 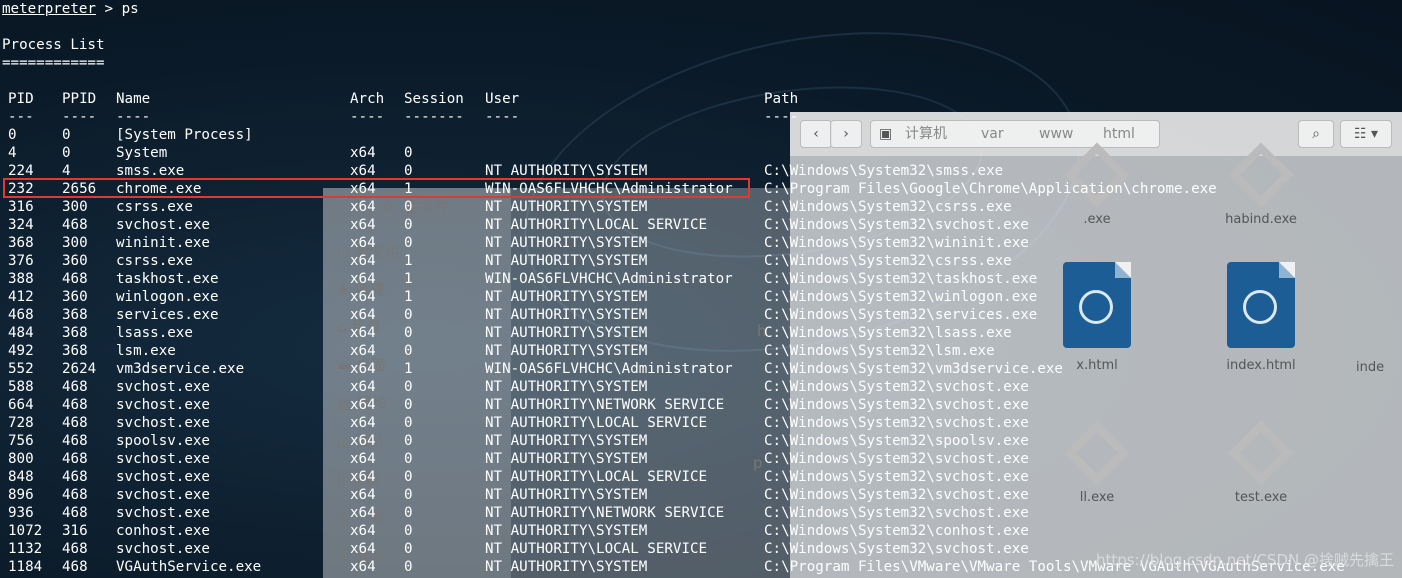 What do you see at coordinates (167, 315) in the screenshot?
I see `cell-name: services.exe` at bounding box center [167, 315].